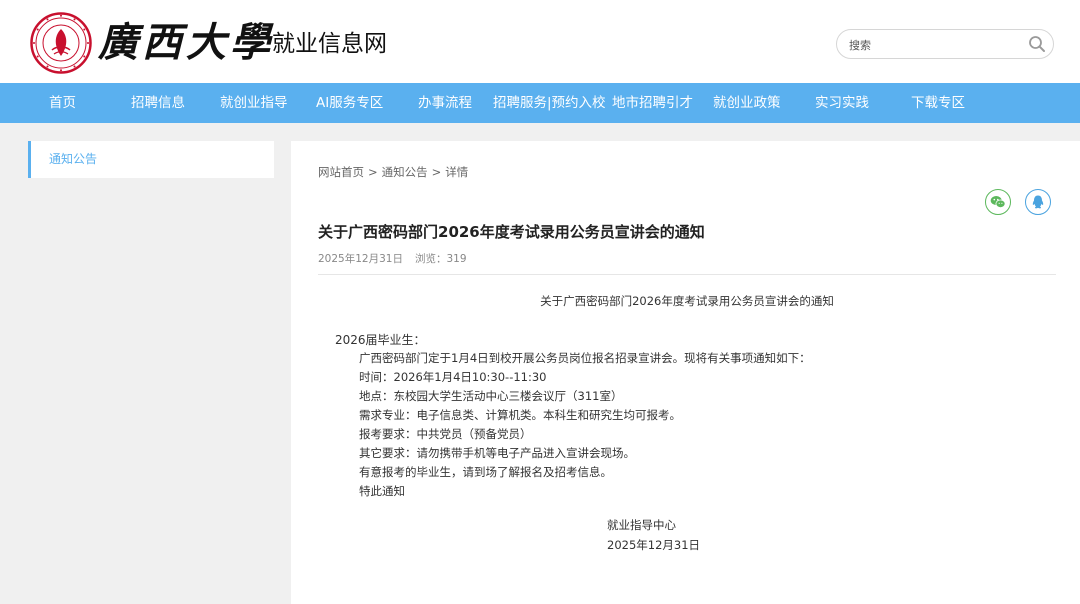  Describe the element at coordinates (158, 103) in the screenshot. I see `nav-item-recruitment: 招聘信息` at that location.